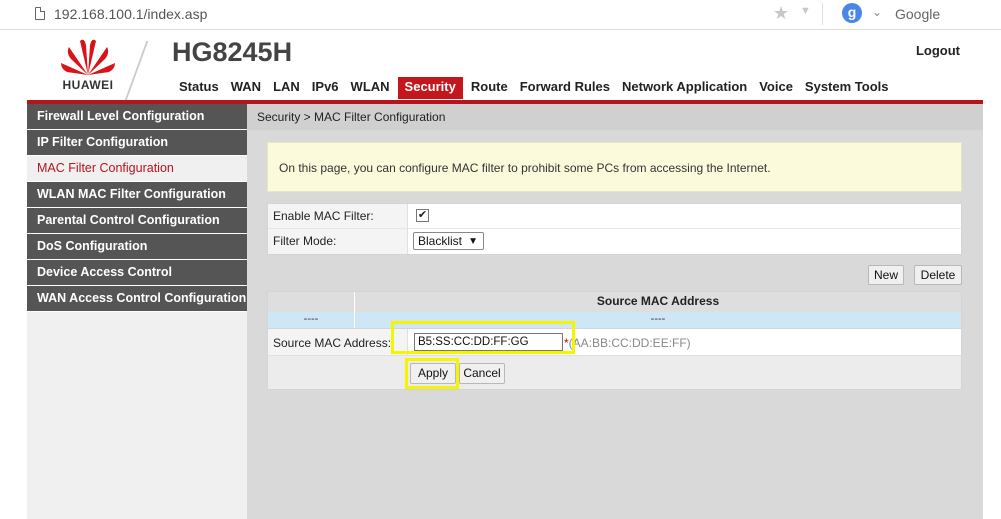  Describe the element at coordinates (370, 88) in the screenshot. I see `nav-wlan: WLAN` at that location.